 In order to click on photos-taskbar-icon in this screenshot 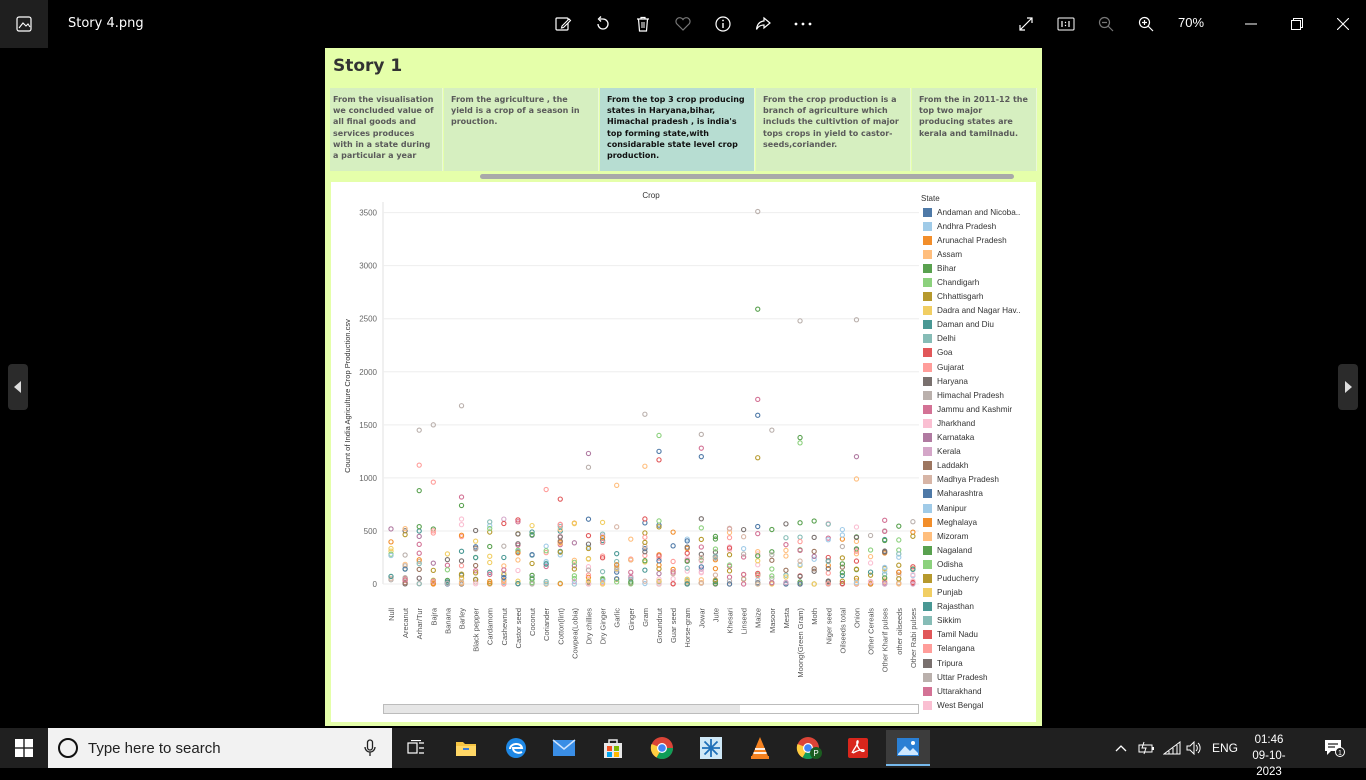, I will do `click(908, 748)`.